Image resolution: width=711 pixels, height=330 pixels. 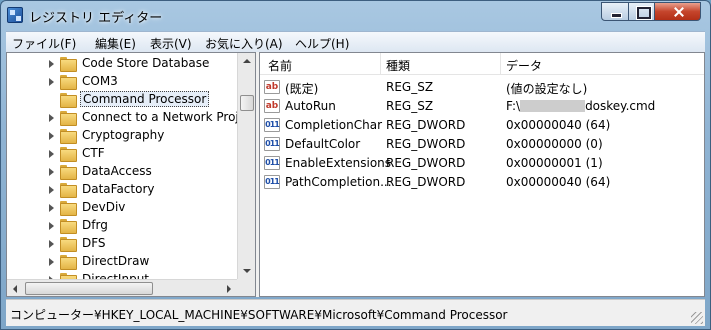 I want to click on title-bar: レジストリ エディター, so click(x=355, y=16).